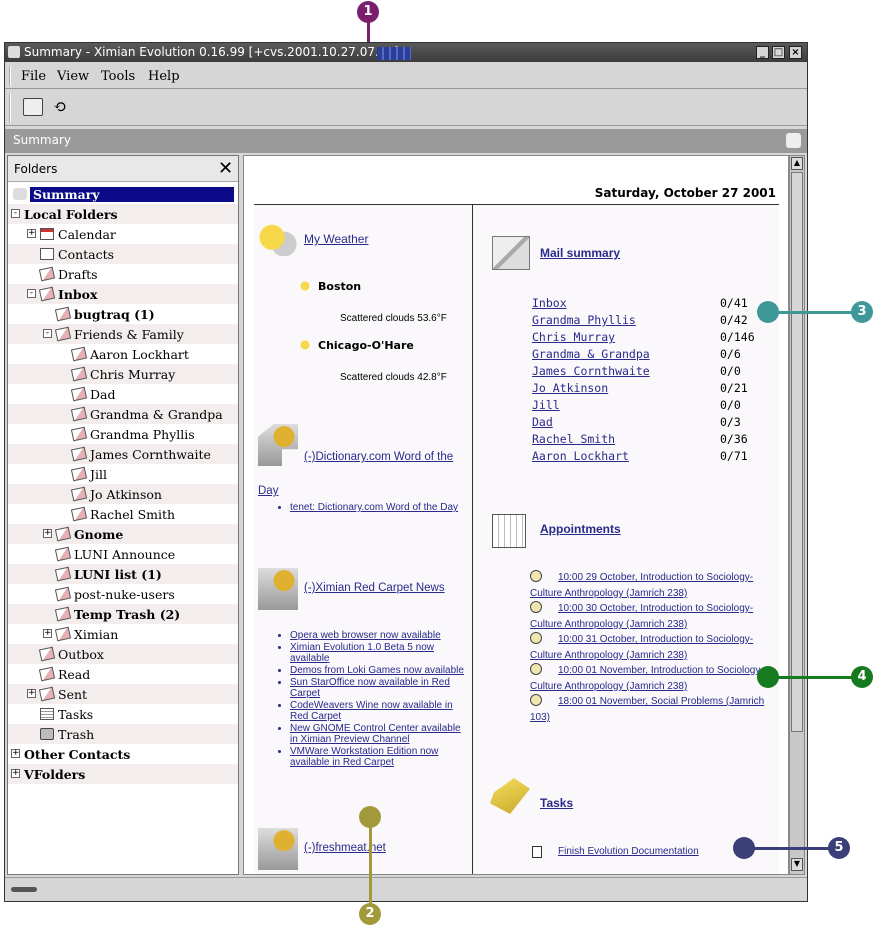  Describe the element at coordinates (20, 194) in the screenshot. I see `summary-icon` at that location.